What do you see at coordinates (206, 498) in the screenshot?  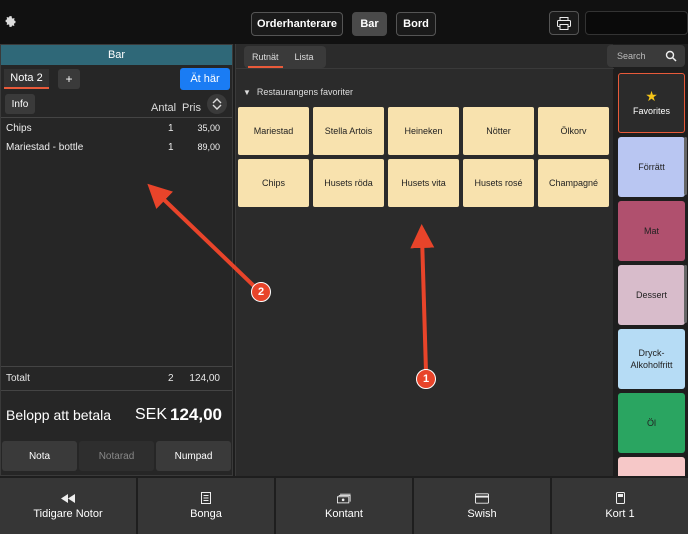 I see `receipt-icon` at bounding box center [206, 498].